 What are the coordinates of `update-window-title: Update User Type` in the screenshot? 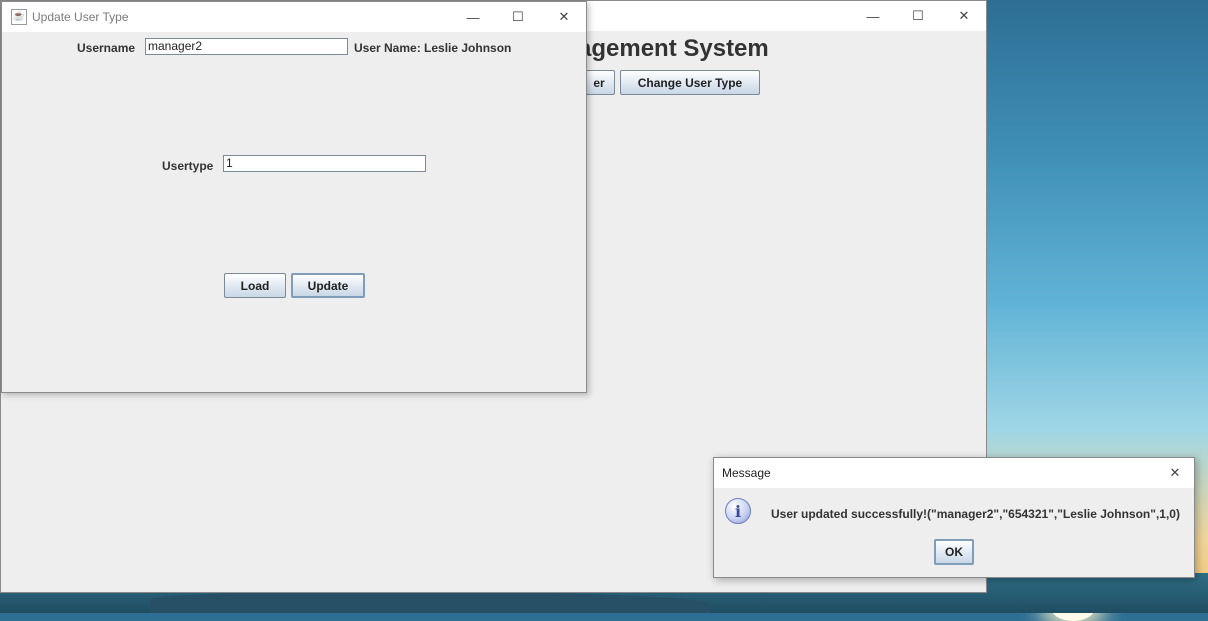 It's located at (80, 17).